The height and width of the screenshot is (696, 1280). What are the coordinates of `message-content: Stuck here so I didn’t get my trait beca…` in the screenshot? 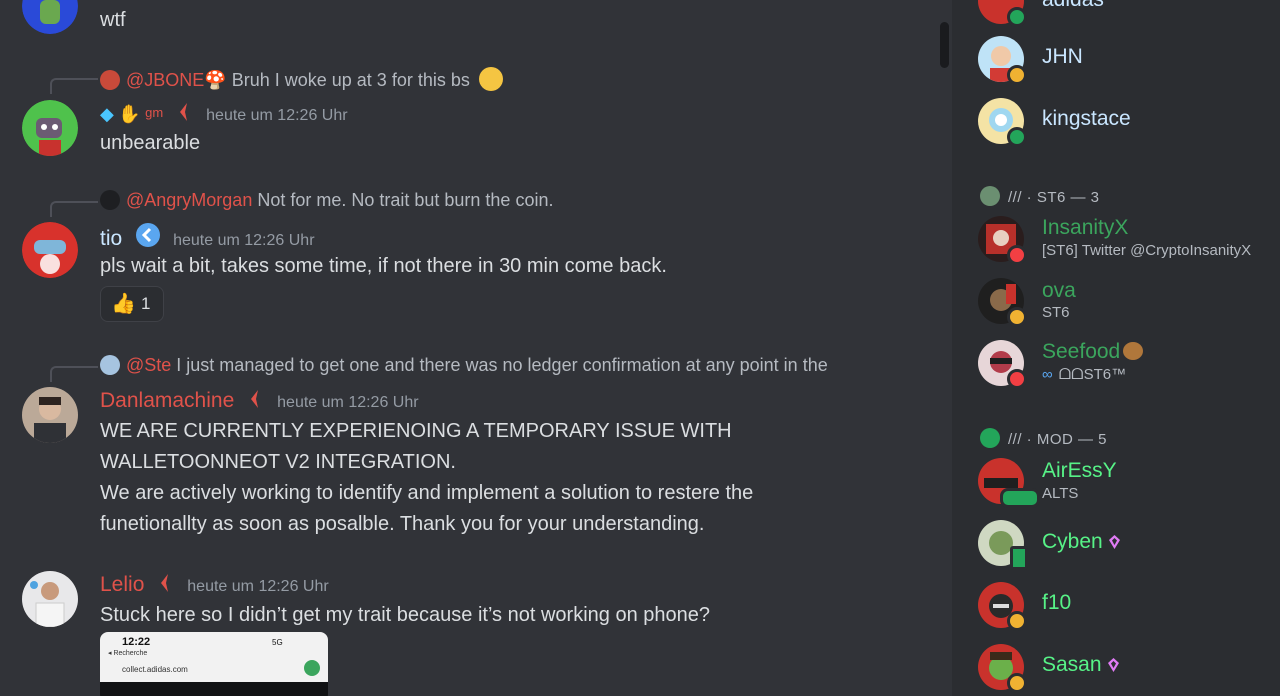 It's located at (405, 615).